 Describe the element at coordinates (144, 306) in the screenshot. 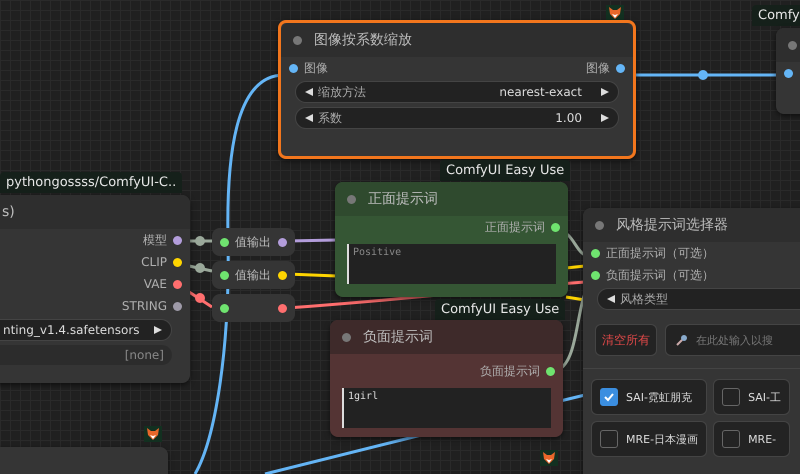

I see `slot-label: STRING` at that location.